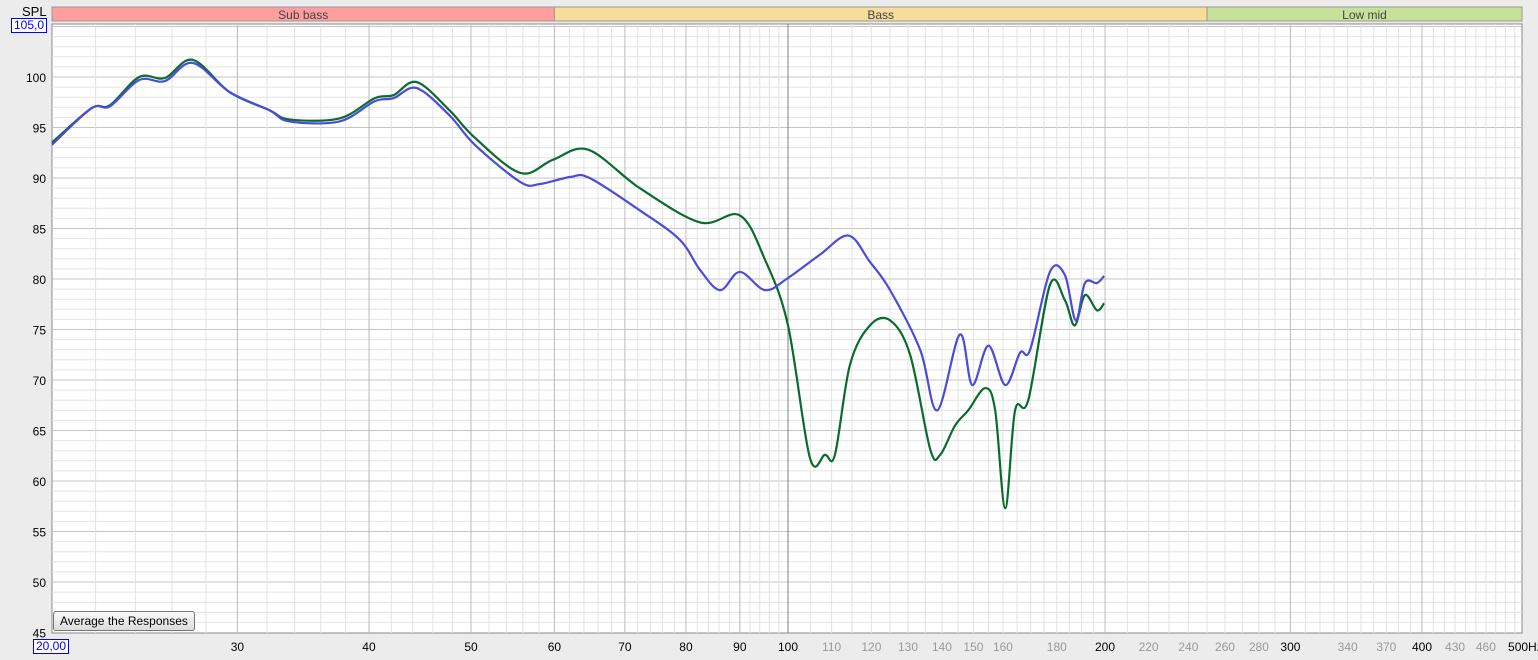 This screenshot has height=660, width=1538. Describe the element at coordinates (555, 647) in the screenshot. I see `x-tick-label: 60` at that location.